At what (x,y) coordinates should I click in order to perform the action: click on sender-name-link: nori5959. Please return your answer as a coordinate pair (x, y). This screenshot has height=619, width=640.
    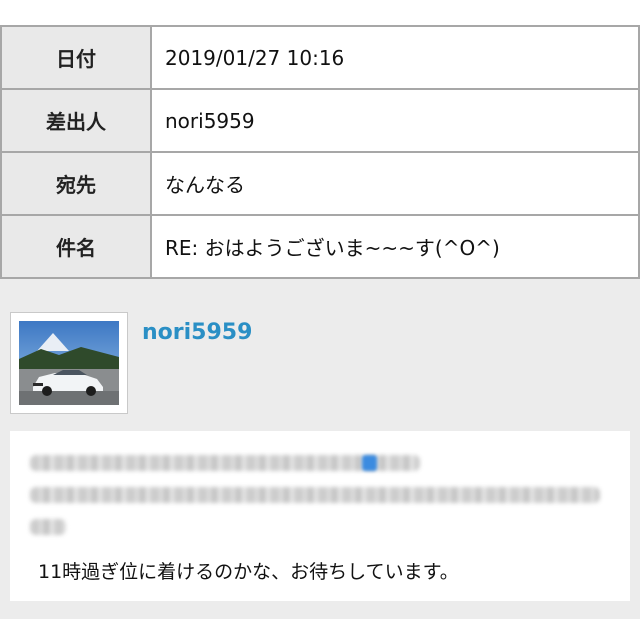
    Looking at the image, I should click on (197, 332).